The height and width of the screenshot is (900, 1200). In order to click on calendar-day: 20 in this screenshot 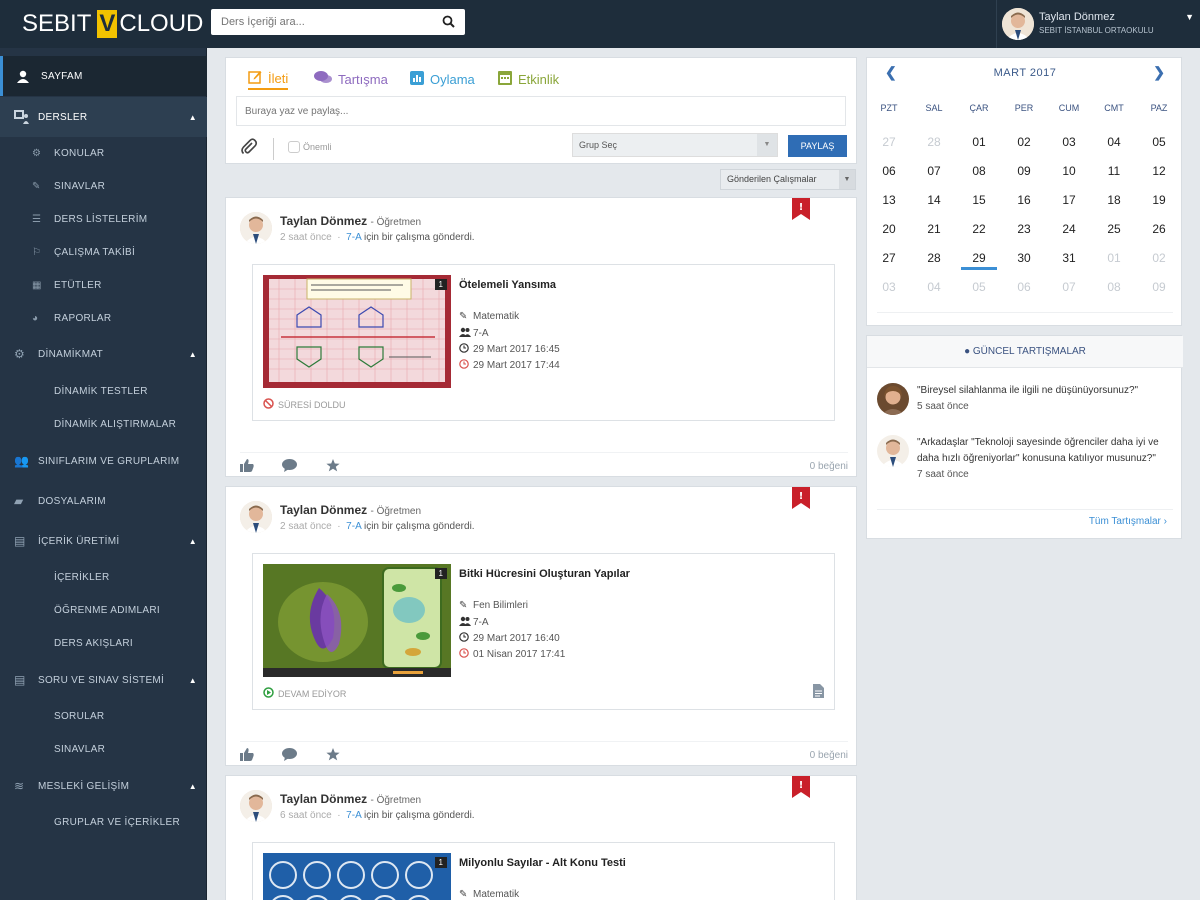, I will do `click(889, 229)`.